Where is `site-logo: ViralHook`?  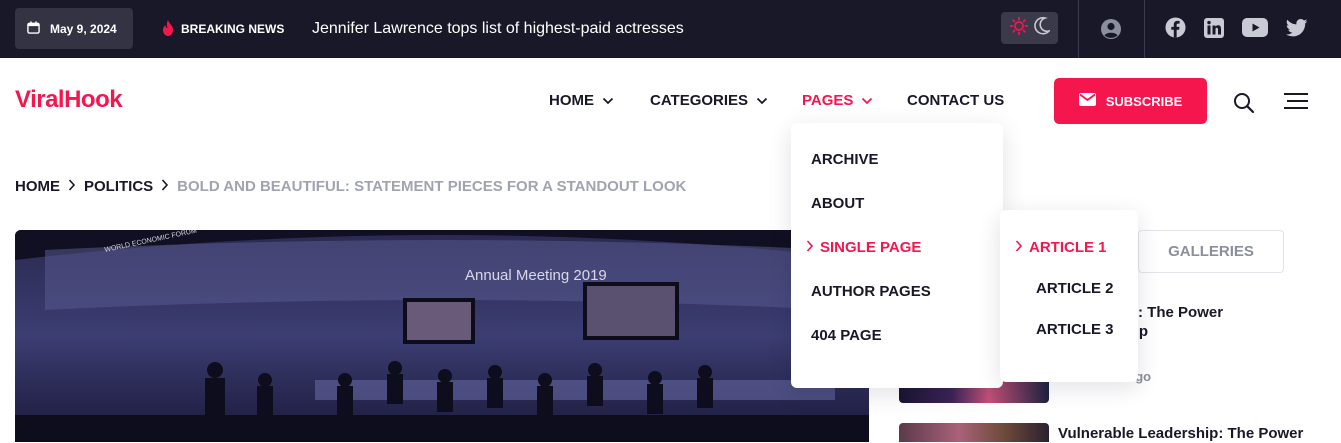 site-logo: ViralHook is located at coordinates (69, 100).